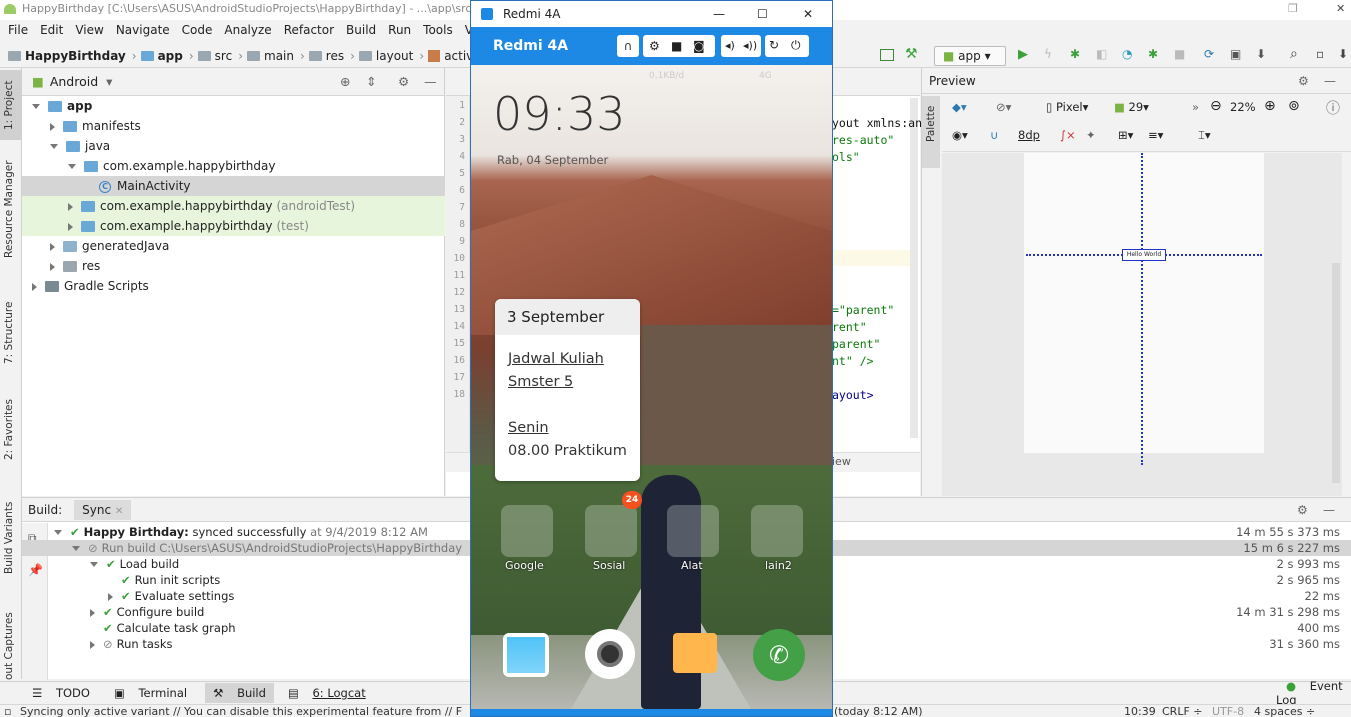  I want to click on tab-captures: out Captures, so click(9, 646).